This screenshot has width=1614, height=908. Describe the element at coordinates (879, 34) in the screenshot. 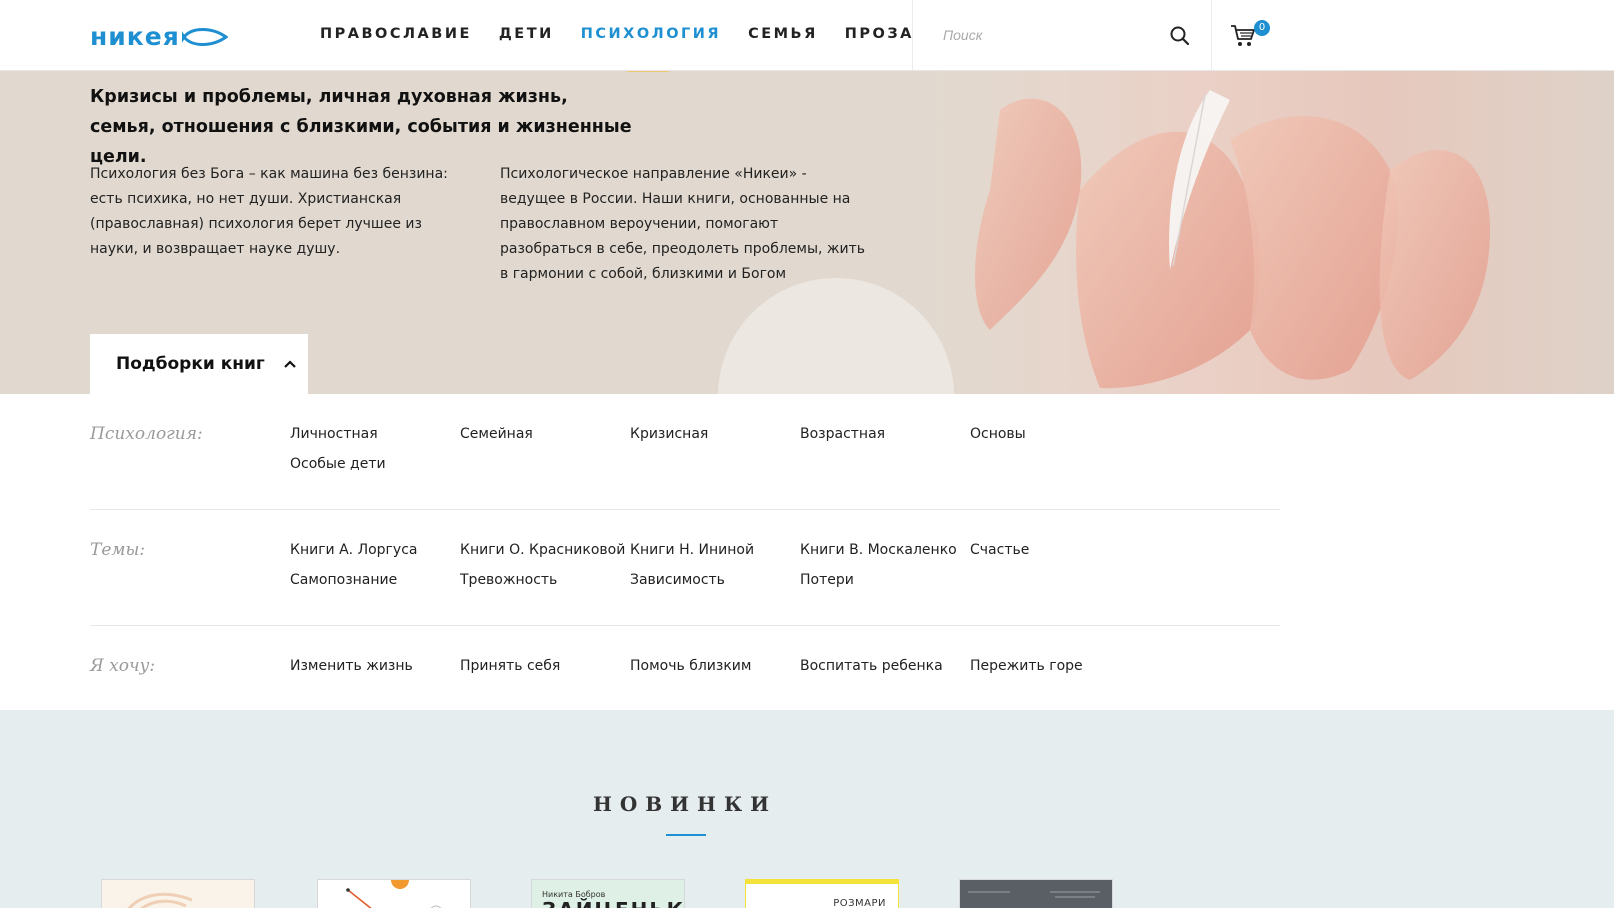

I see `nav-prose: ПРОЗА` at that location.